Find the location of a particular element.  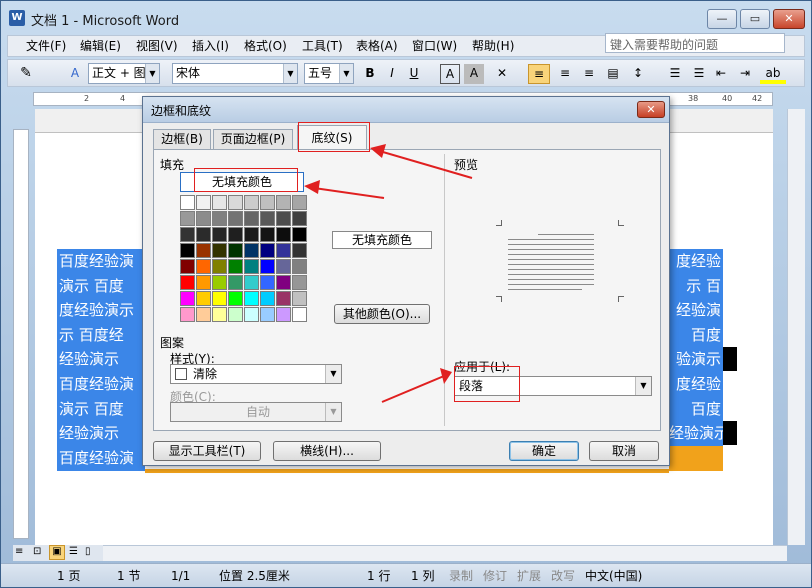

minimize-button: — is located at coordinates (722, 19).